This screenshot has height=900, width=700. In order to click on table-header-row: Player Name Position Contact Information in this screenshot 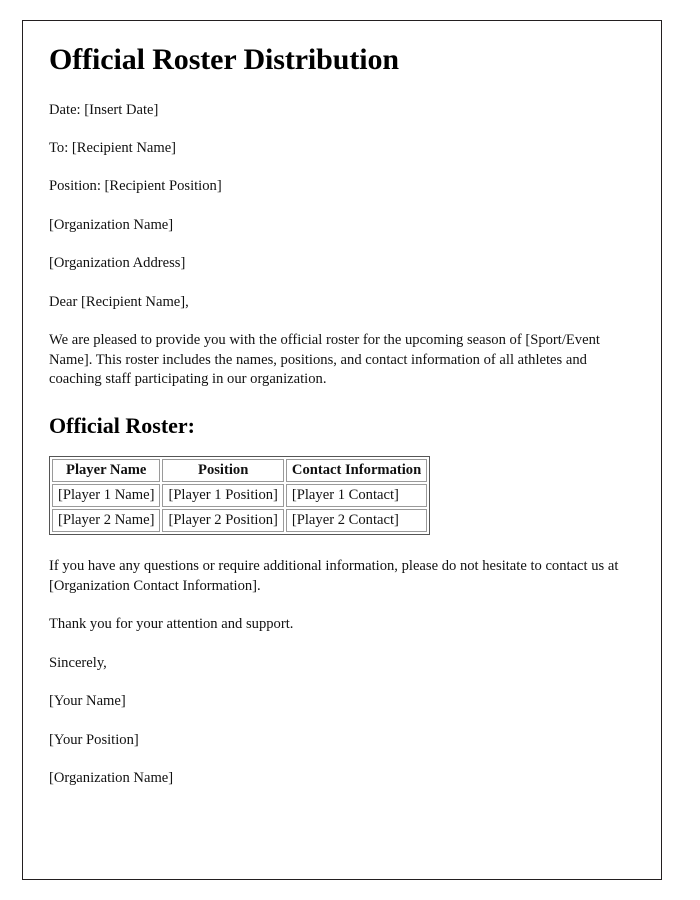, I will do `click(240, 471)`.